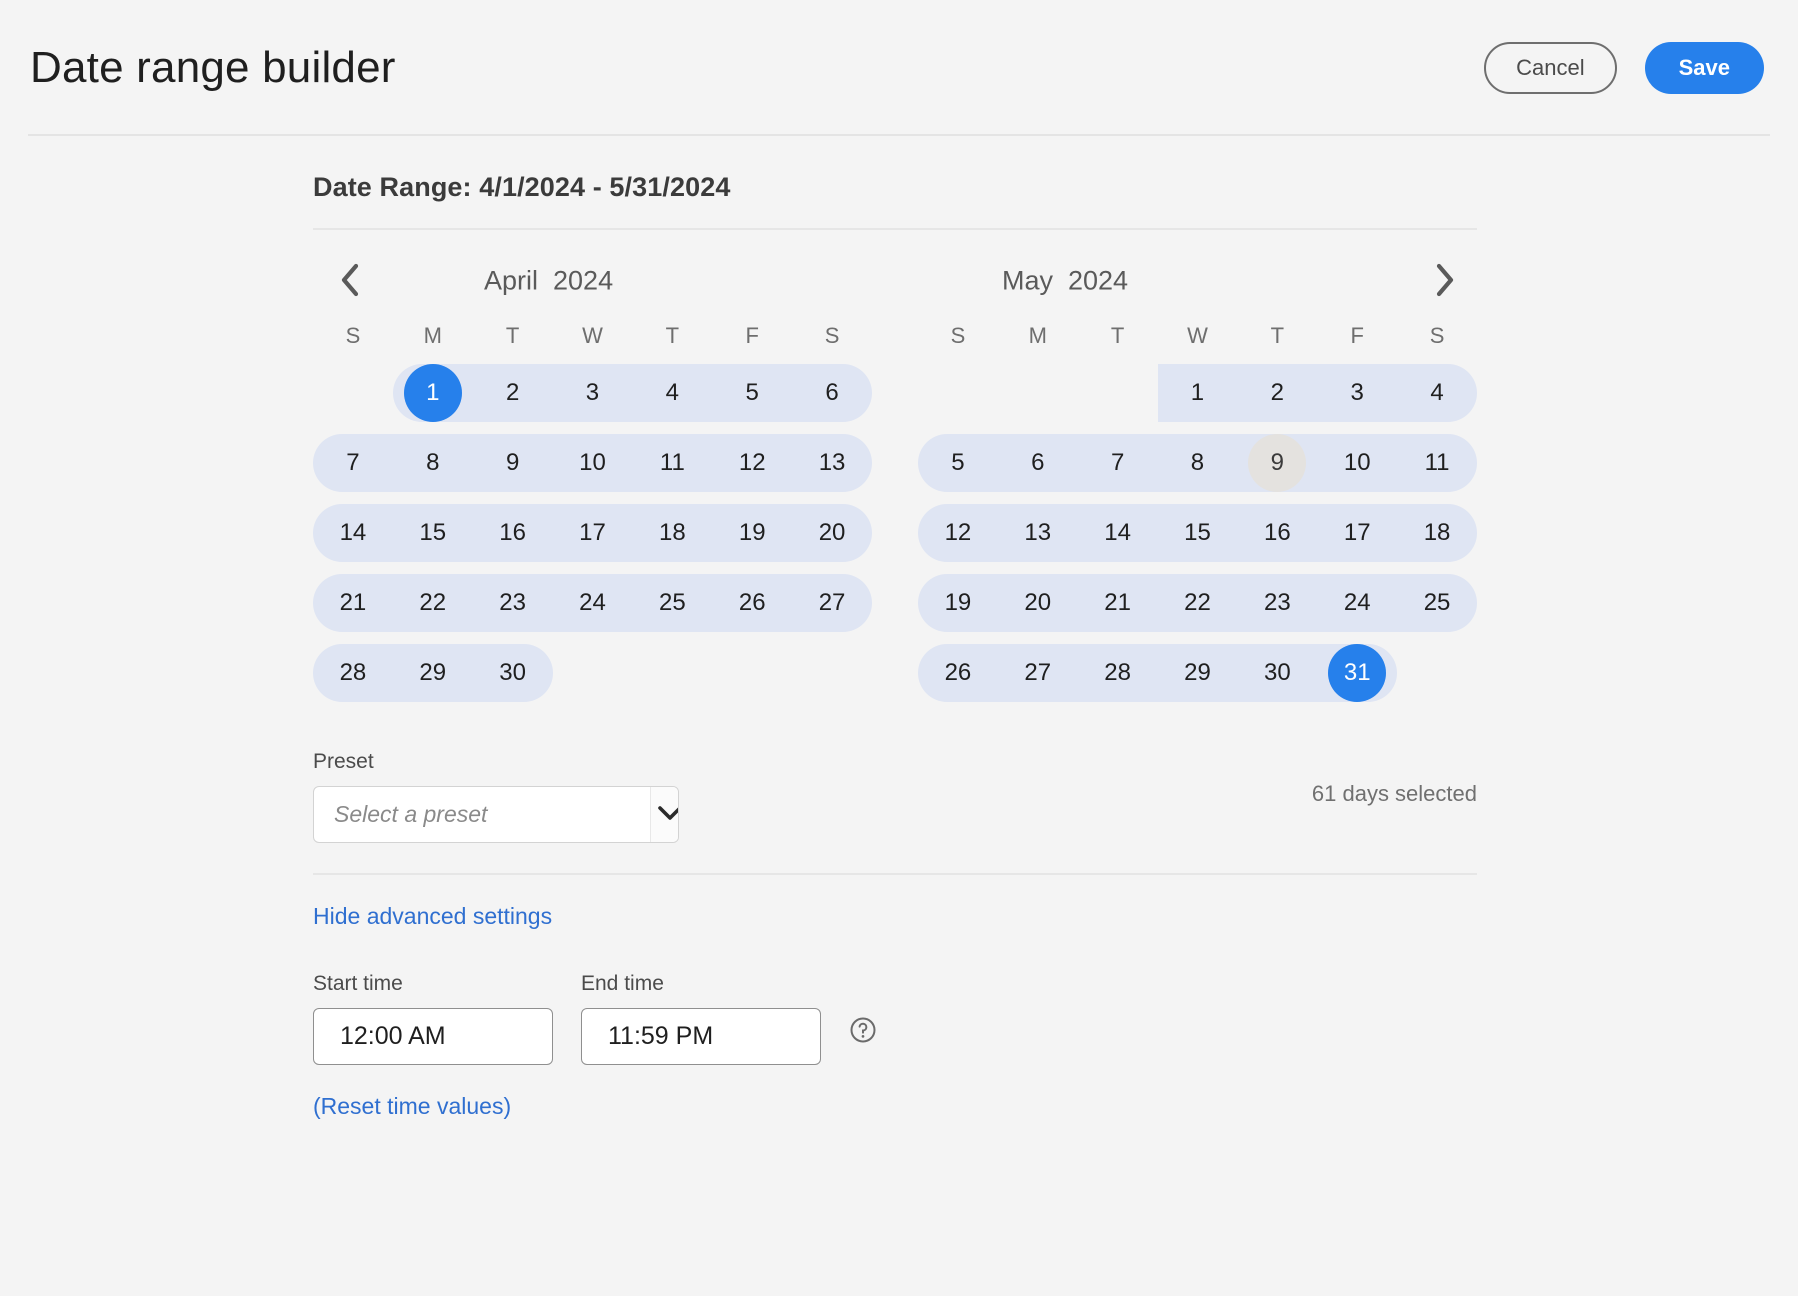  I want to click on day-number: 6, so click(1038, 462).